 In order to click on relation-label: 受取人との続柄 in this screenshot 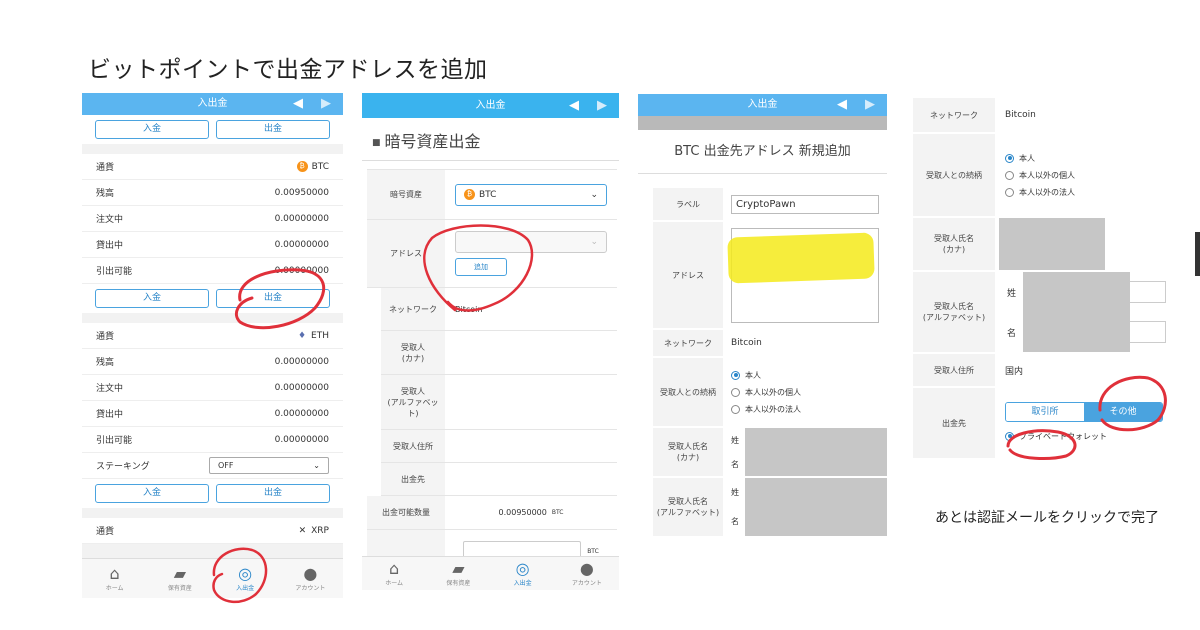, I will do `click(954, 175)`.